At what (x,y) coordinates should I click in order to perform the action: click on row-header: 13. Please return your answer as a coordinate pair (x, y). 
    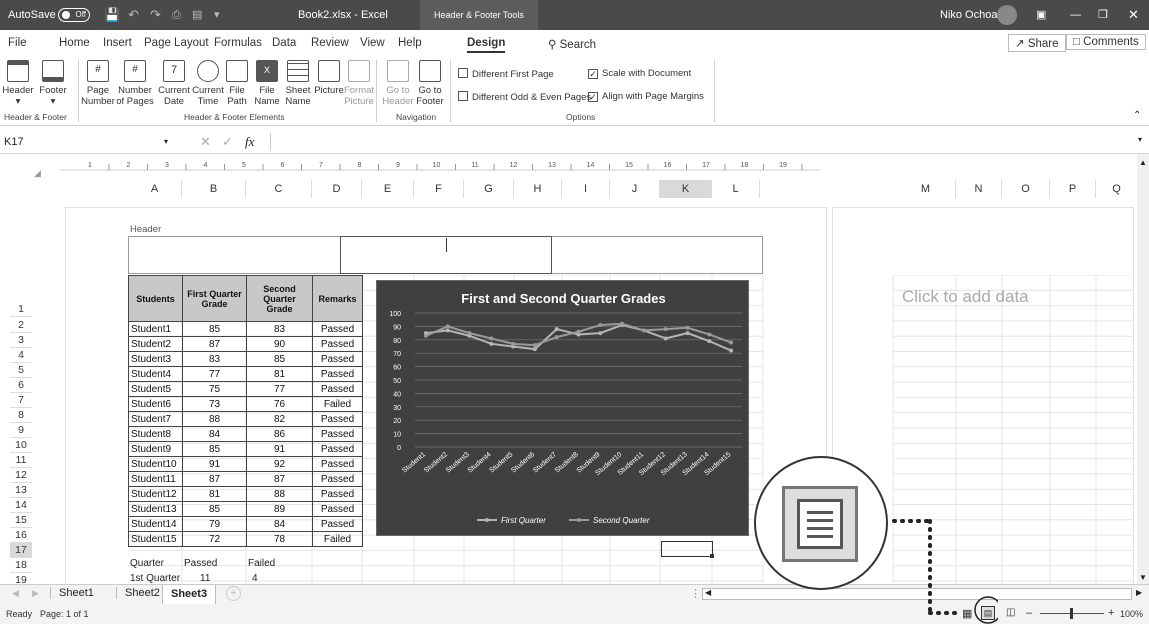
    Looking at the image, I should click on (21, 490).